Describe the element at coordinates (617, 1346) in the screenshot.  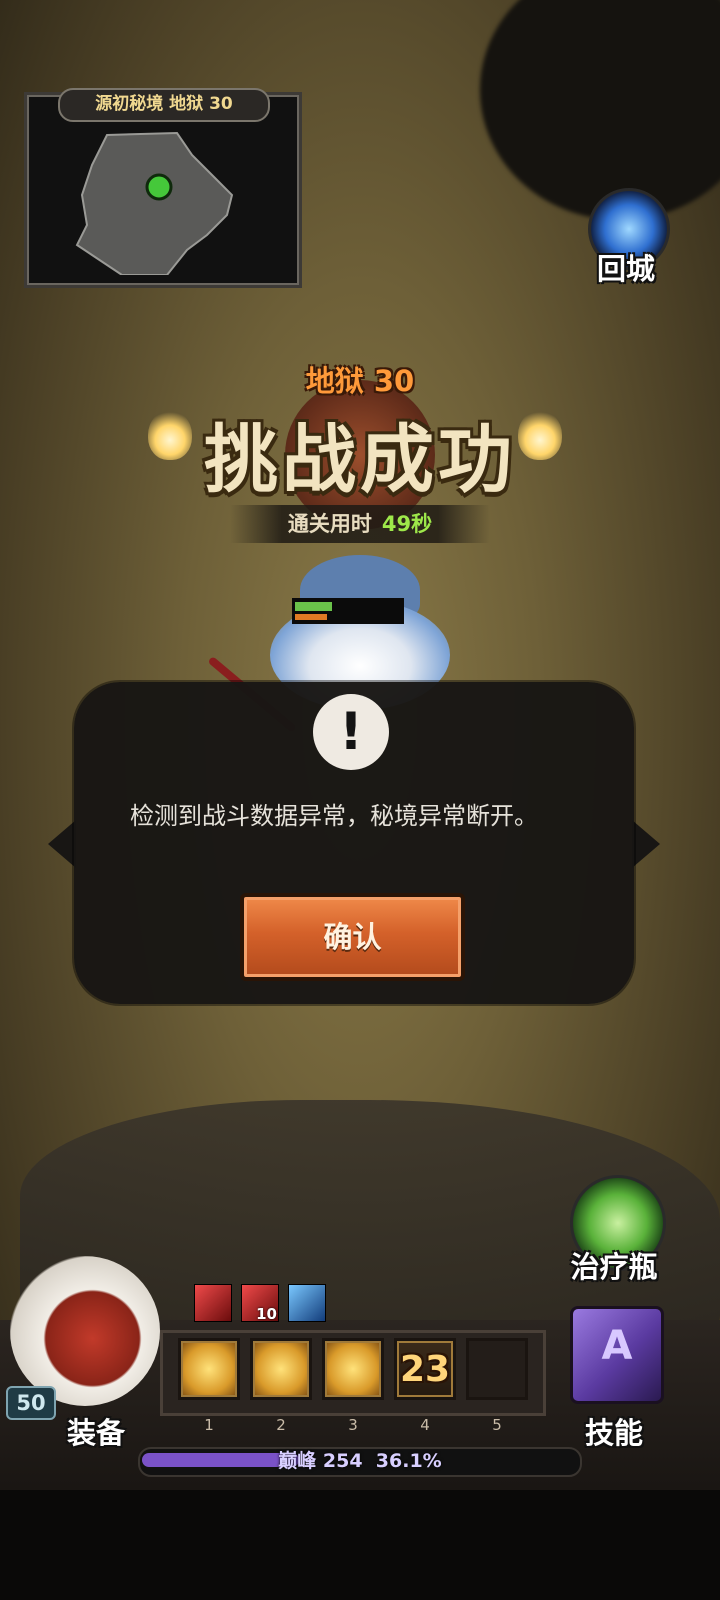
I see `book-rune-icon: A` at that location.